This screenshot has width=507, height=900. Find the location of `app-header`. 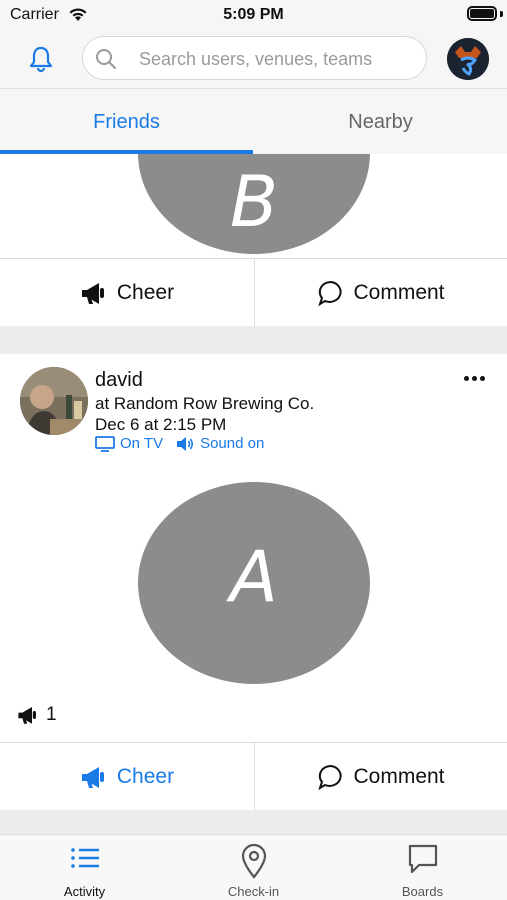

app-header is located at coordinates (253, 59).